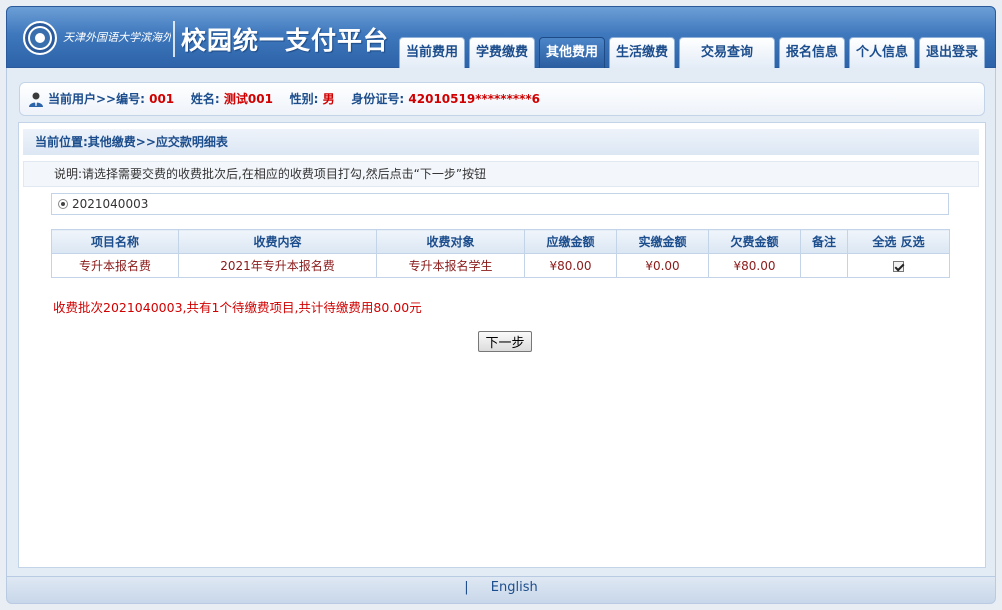 The width and height of the screenshot is (1002, 610). I want to click on col-fee-target: 收费对象, so click(450, 241).